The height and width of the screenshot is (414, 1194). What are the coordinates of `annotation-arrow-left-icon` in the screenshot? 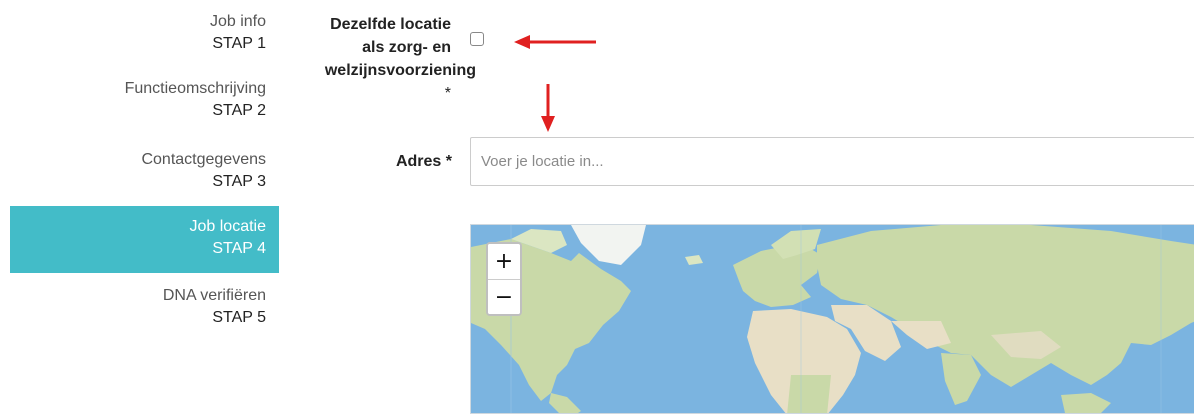 It's located at (555, 42).